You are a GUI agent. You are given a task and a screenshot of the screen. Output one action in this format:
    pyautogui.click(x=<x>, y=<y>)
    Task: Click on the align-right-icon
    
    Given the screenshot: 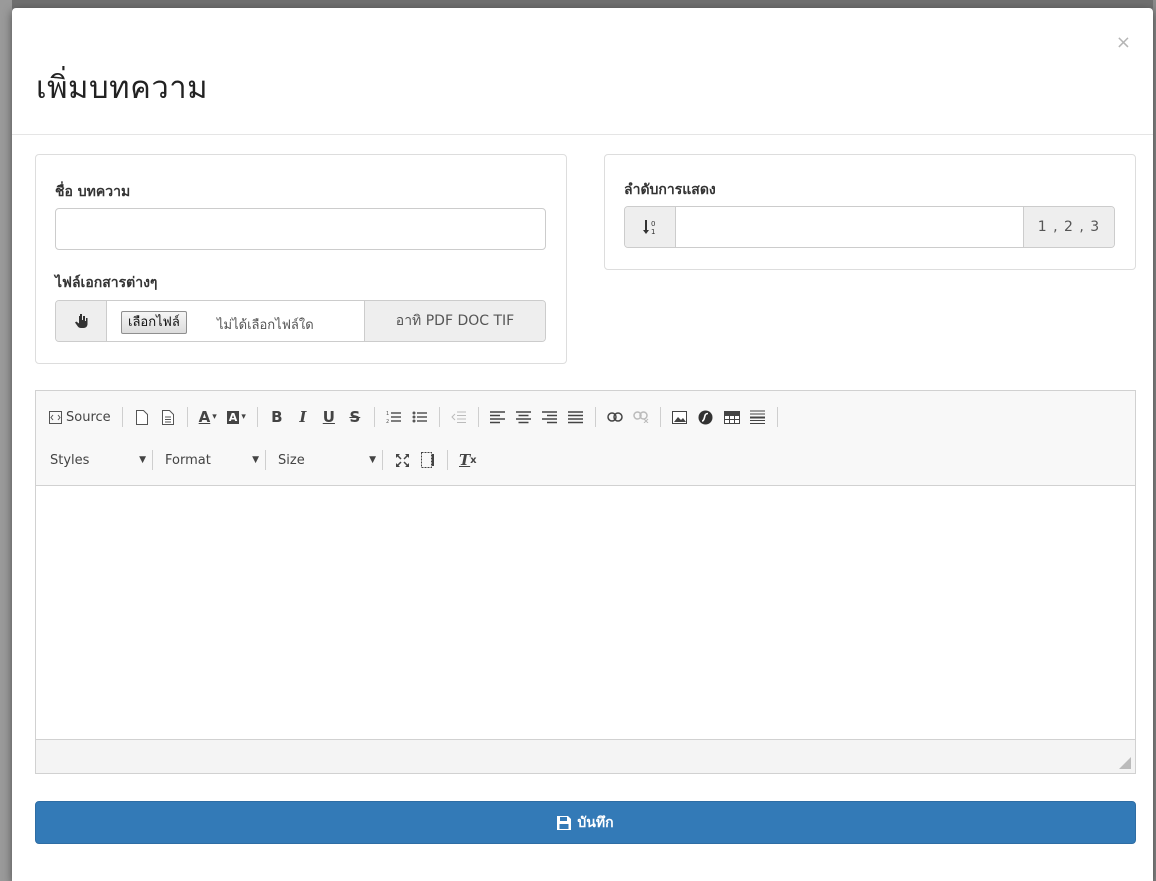 What is the action you would take?
    pyautogui.click(x=550, y=417)
    